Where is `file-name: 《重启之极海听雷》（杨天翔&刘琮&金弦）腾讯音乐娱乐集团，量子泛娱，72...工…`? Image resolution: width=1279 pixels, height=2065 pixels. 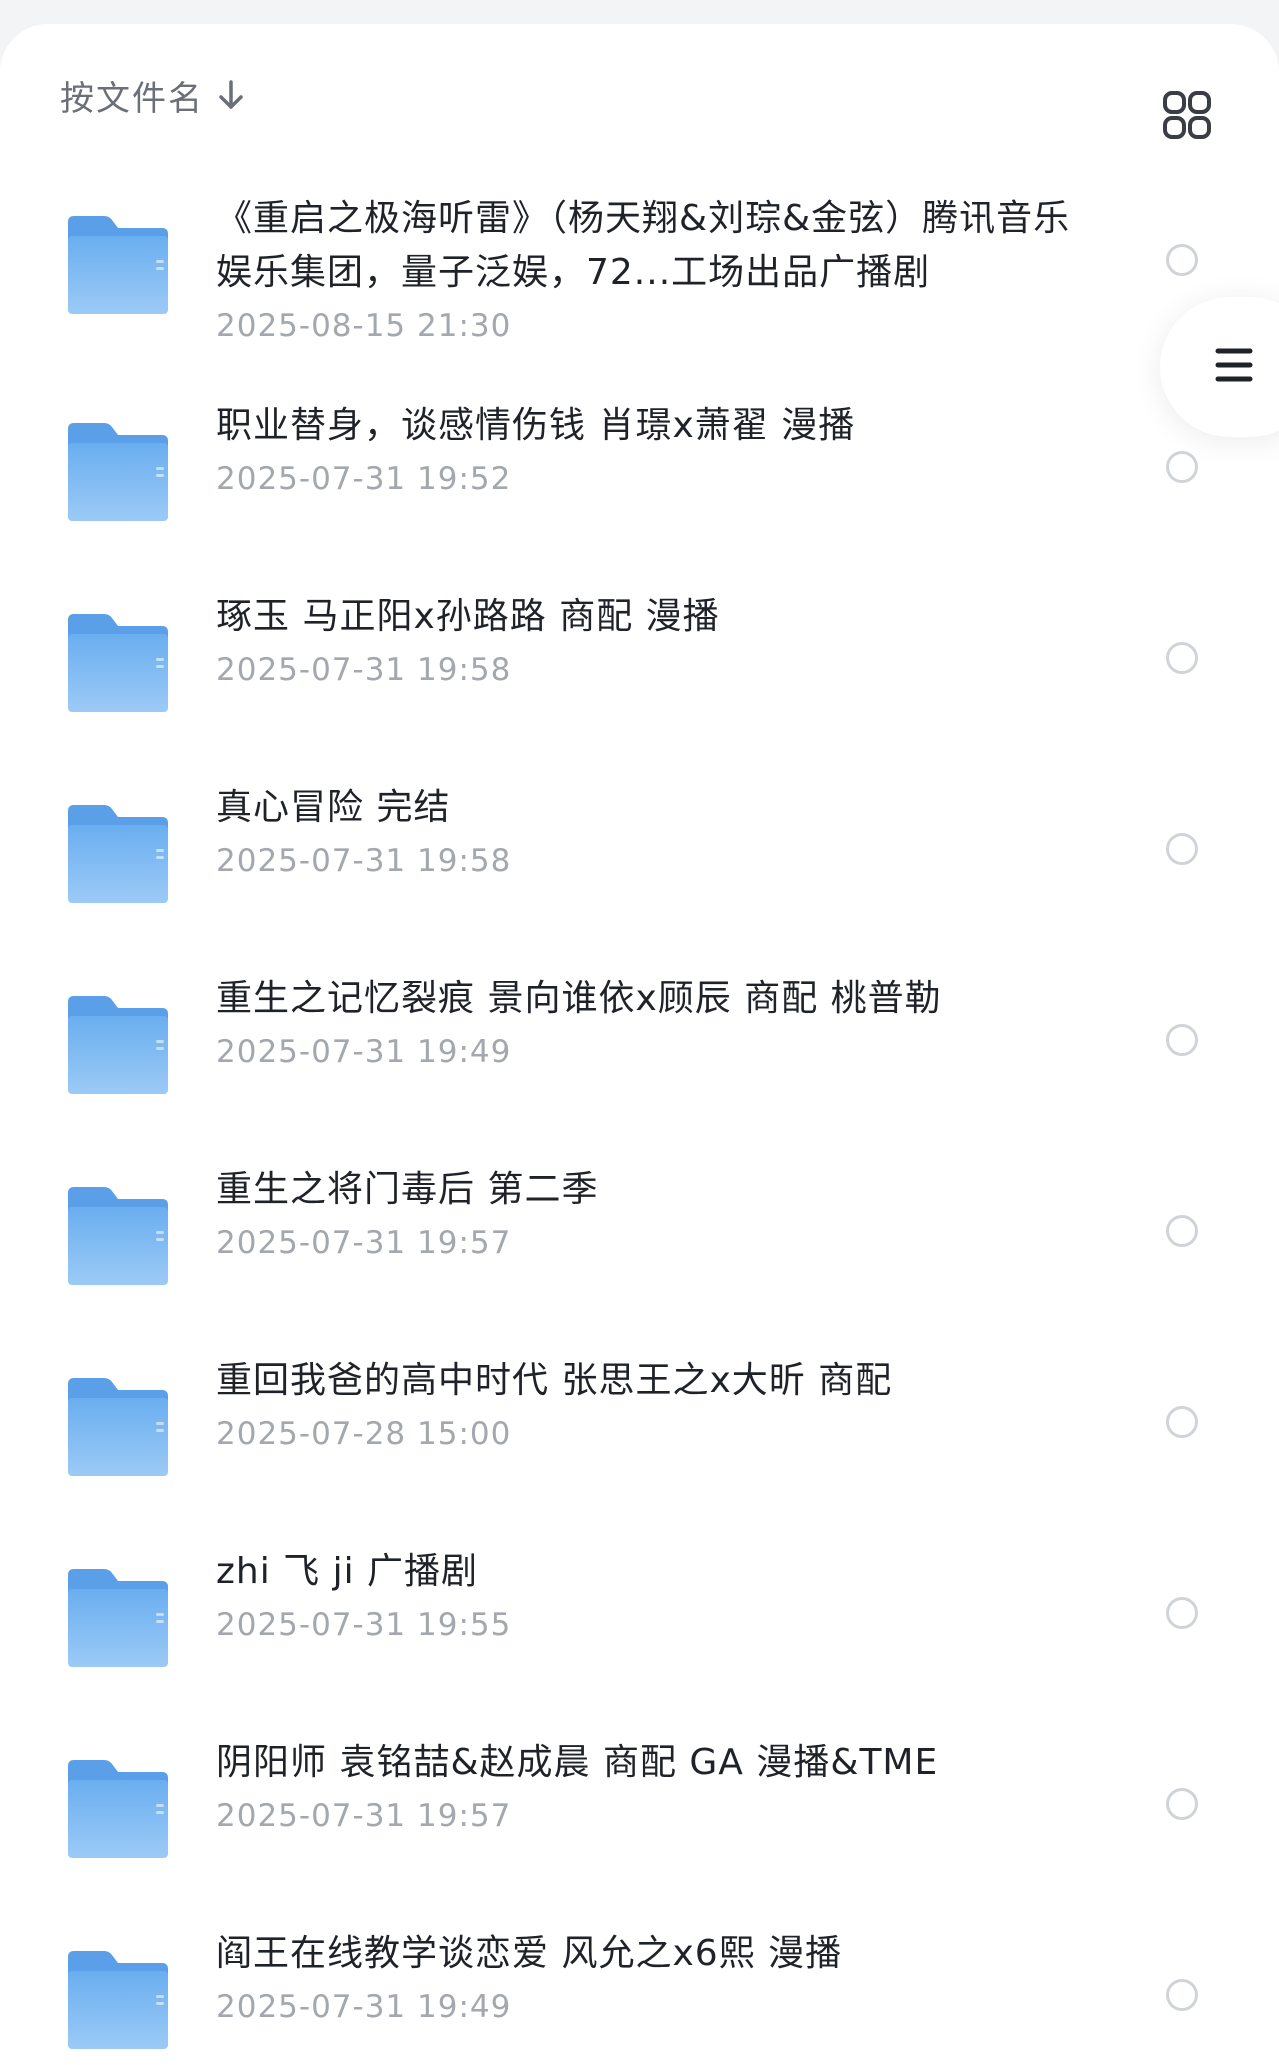 file-name: 《重启之极海听雷》（杨天翔&刘琮&金弦）腾讯音乐娱乐集团，量子泛娱，72...工… is located at coordinates (643, 245).